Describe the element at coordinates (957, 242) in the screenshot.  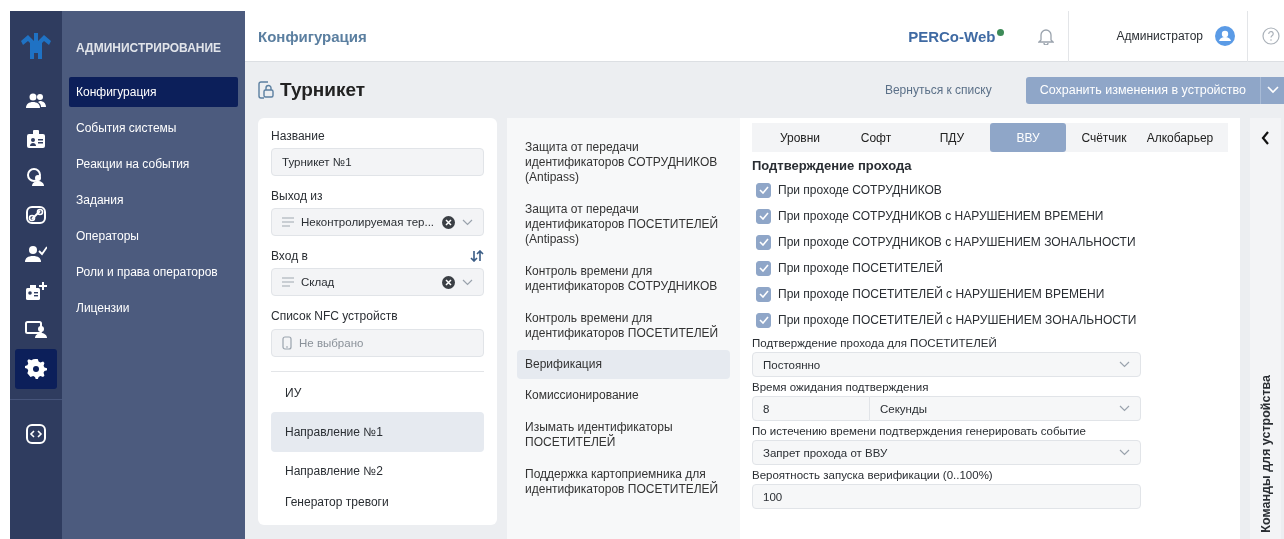
I see `checkbox-label: При проходе СОТРУДНИКОВ с НАРУШЕНИЕМ ЗОНАЛЬНОСТИ` at that location.